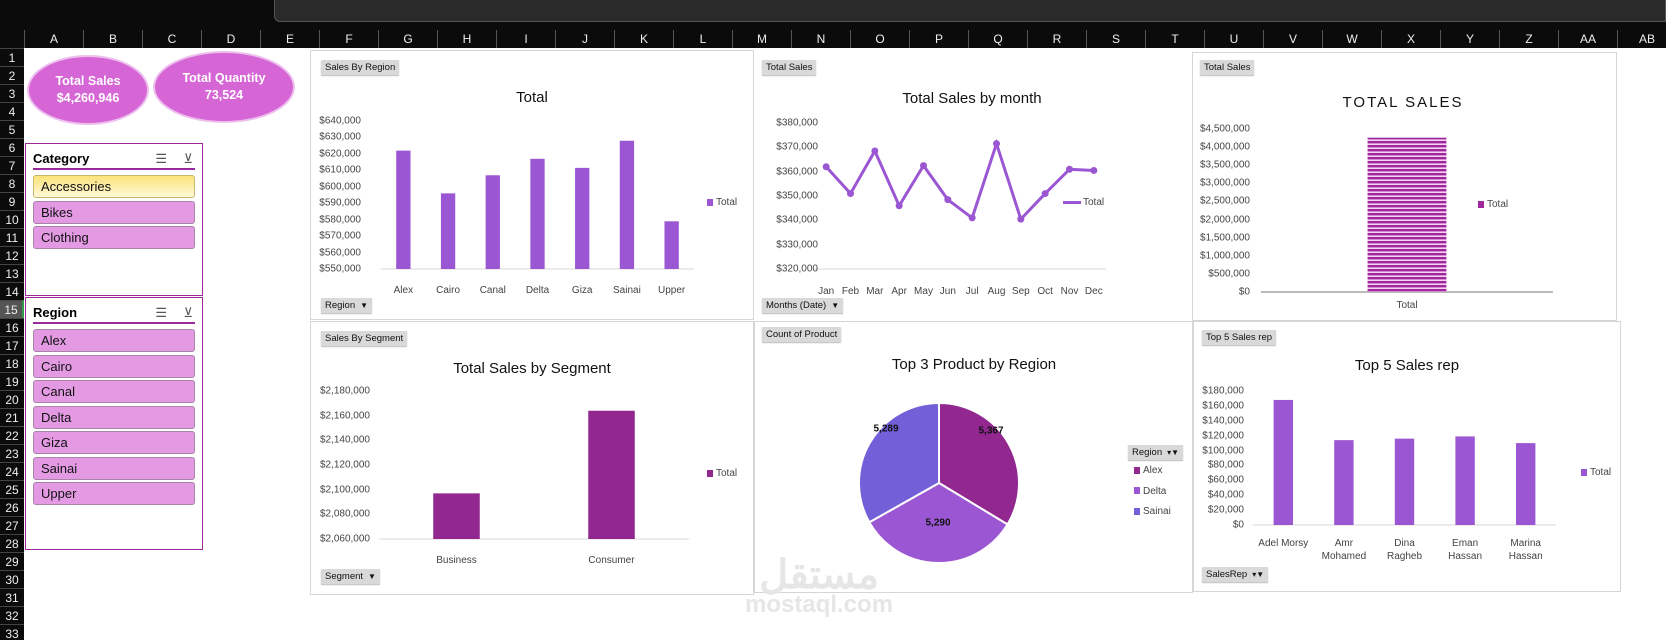 The image size is (1666, 643). What do you see at coordinates (1115, 39) in the screenshot?
I see `column-header-s: S` at bounding box center [1115, 39].